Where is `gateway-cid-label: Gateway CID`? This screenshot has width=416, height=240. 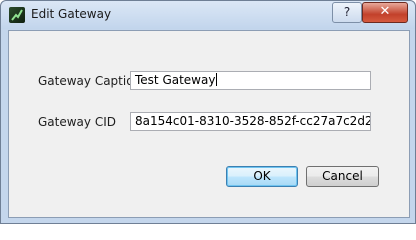 gateway-cid-label: Gateway CID is located at coordinates (77, 122).